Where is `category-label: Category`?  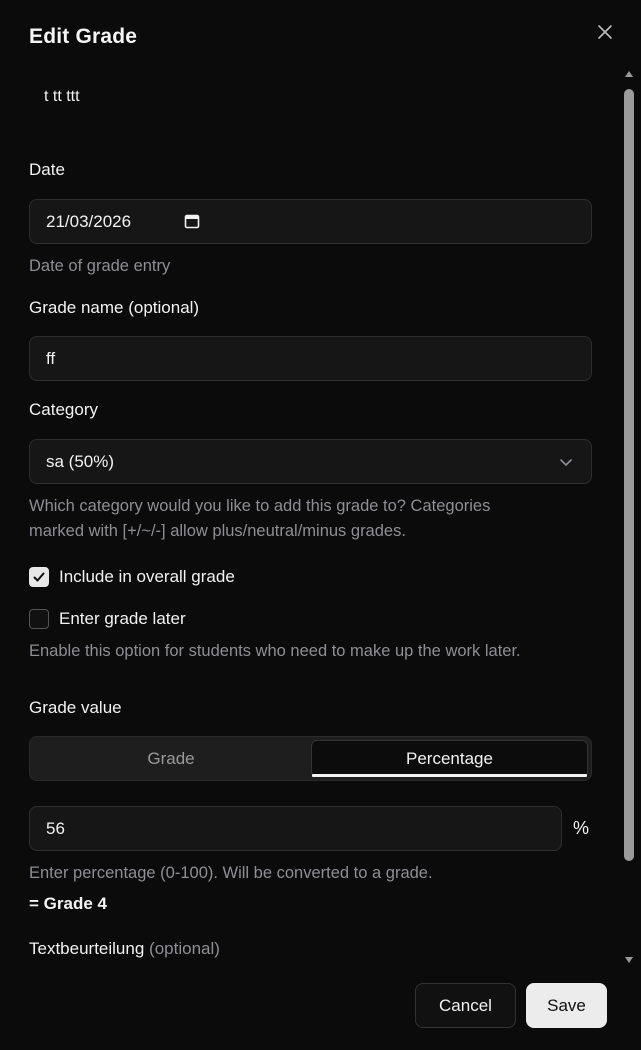 category-label: Category is located at coordinates (63, 409).